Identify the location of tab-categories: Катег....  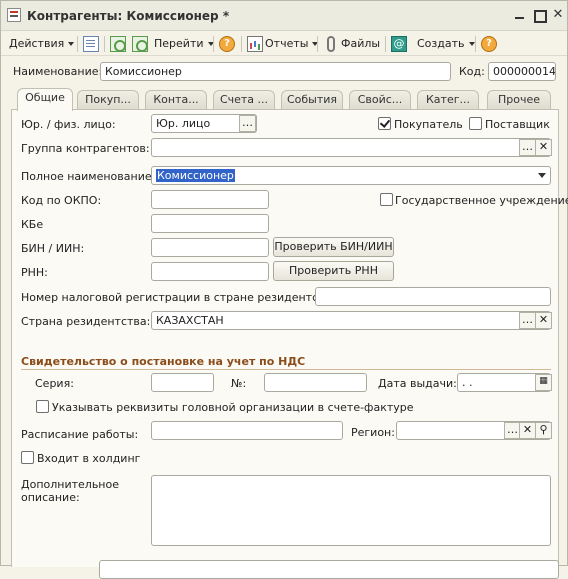
(448, 99).